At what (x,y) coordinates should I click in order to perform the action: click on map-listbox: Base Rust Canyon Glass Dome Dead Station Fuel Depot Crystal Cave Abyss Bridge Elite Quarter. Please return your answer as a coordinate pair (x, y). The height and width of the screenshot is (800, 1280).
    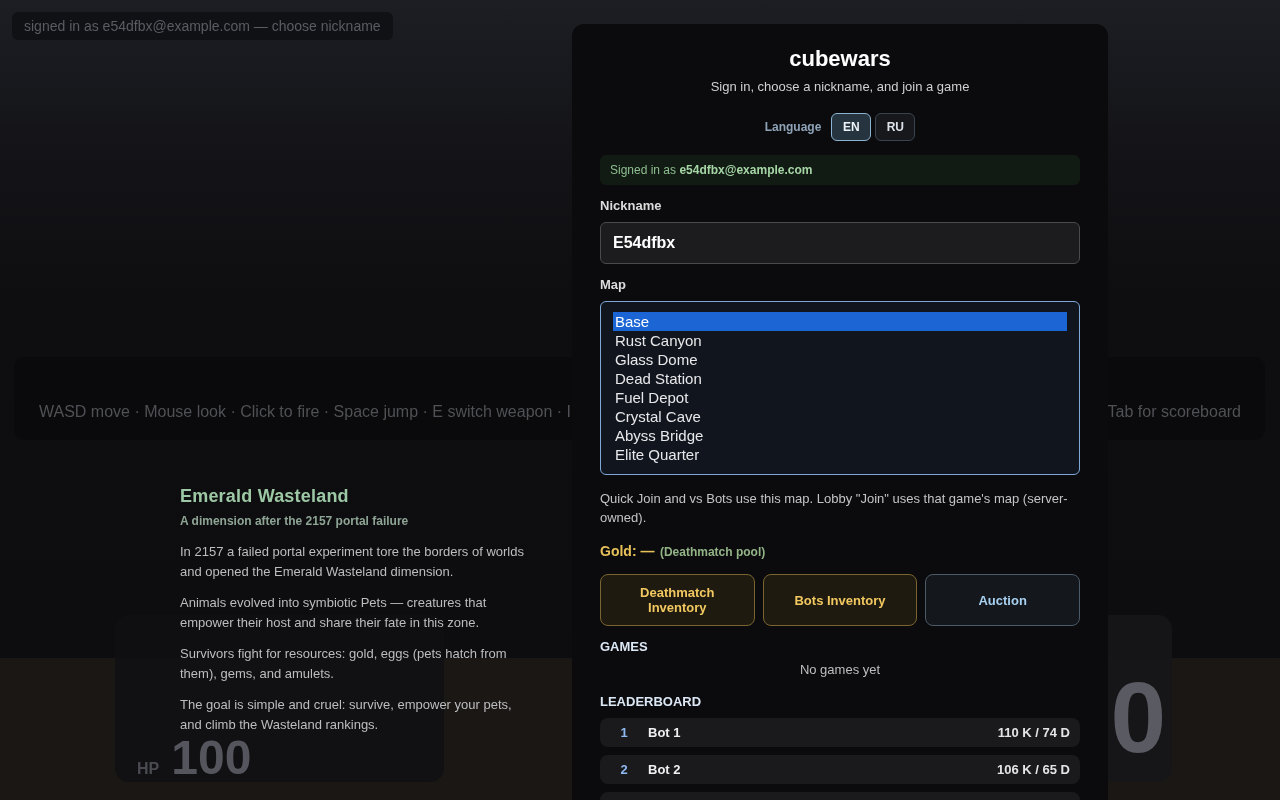
    Looking at the image, I should click on (840, 388).